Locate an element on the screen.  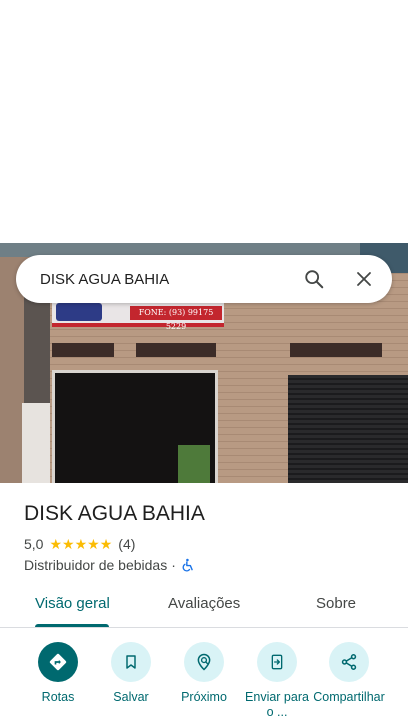
store-sign: FONE: (93) 99175 5229 is located at coordinates (138, 316).